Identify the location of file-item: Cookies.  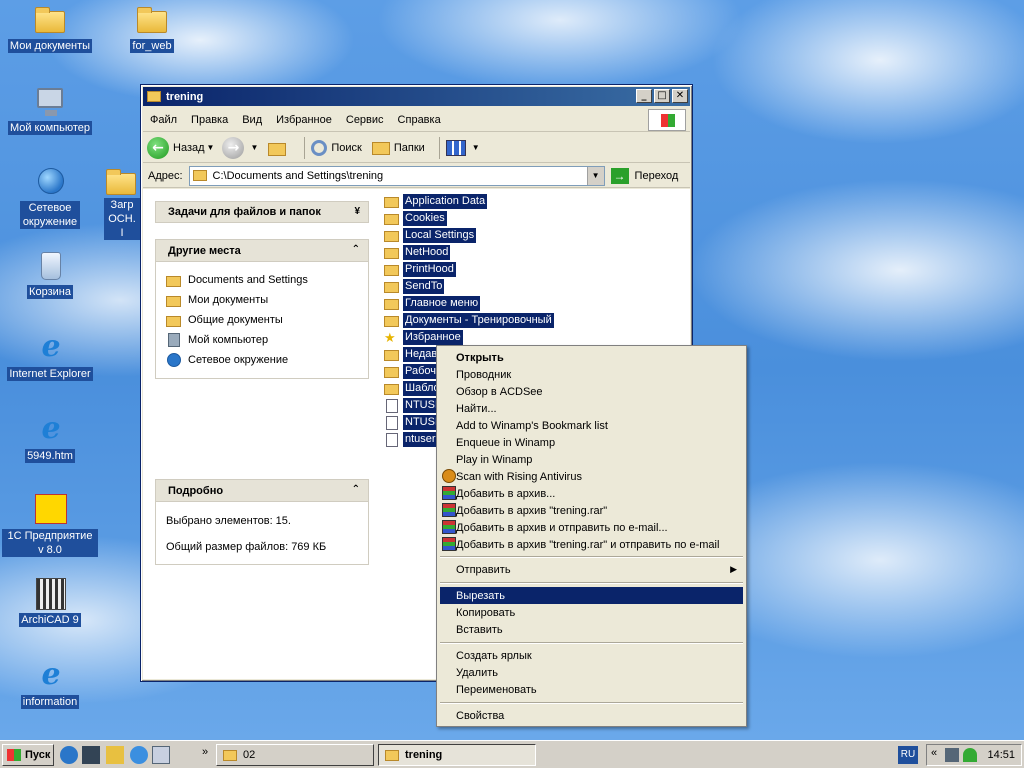
(415, 218).